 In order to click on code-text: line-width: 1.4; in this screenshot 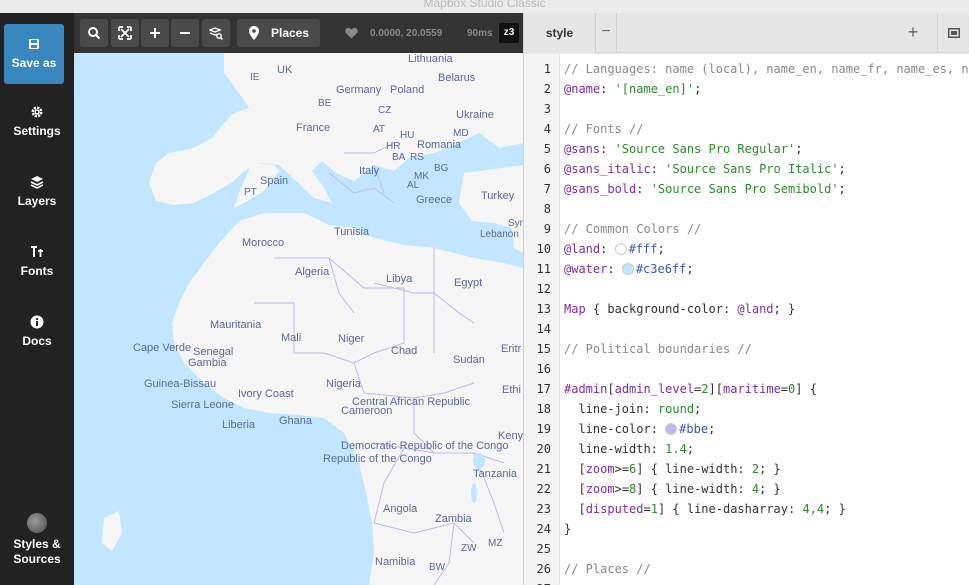, I will do `click(629, 449)`.